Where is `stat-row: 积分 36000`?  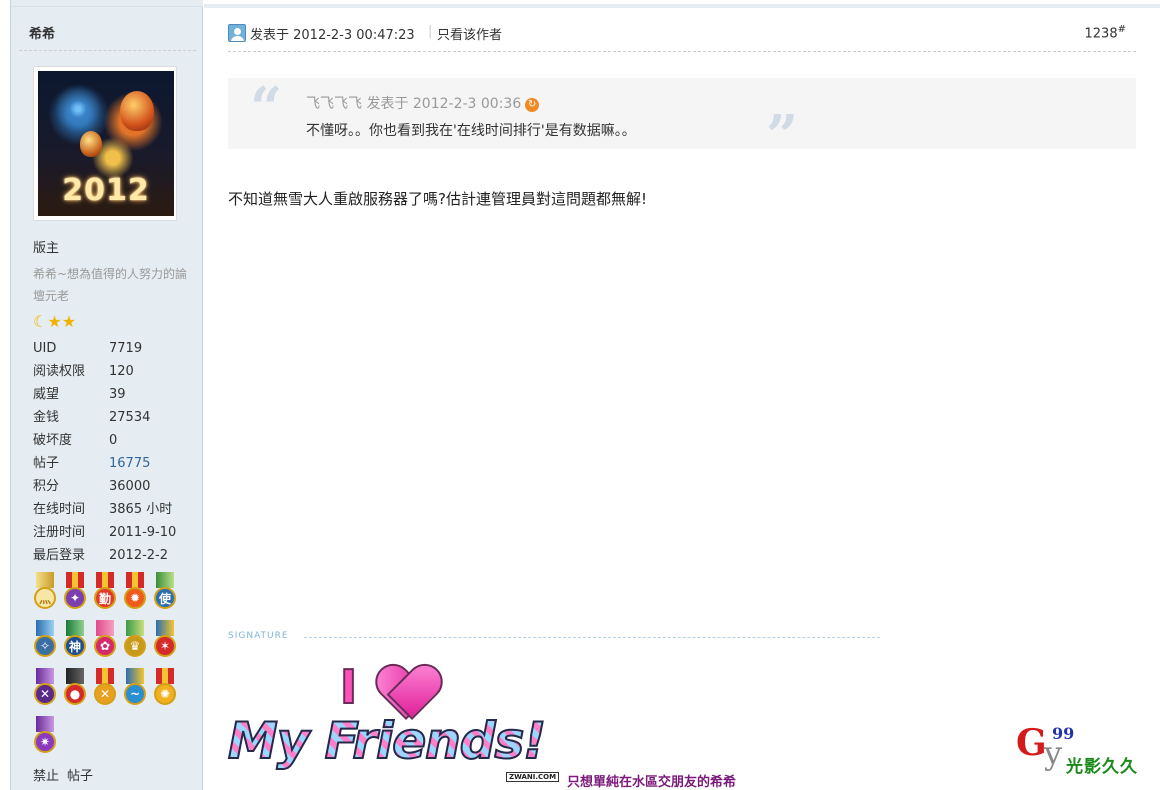
stat-row: 积分 36000 is located at coordinates (118, 486).